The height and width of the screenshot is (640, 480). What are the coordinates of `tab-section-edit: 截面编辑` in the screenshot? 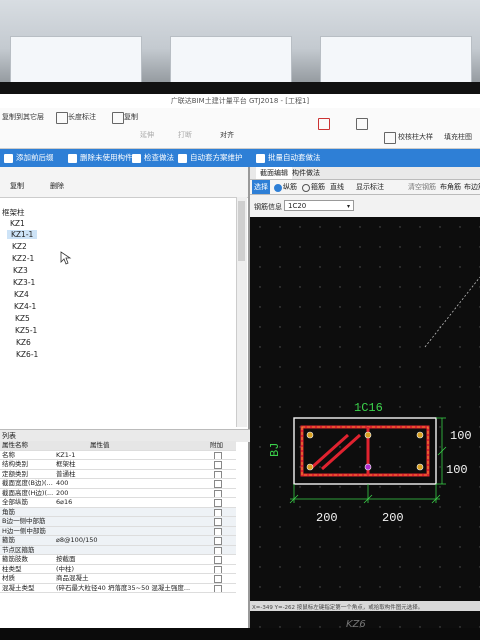 It's located at (274, 173).